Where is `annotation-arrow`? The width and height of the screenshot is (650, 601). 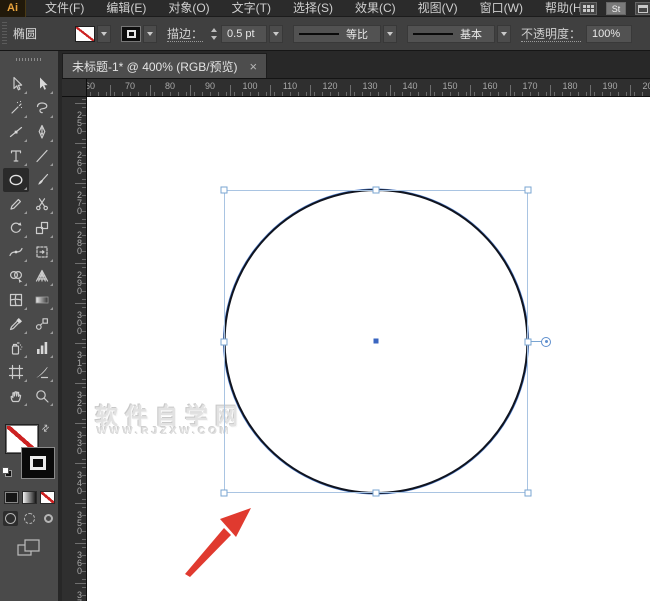 annotation-arrow is located at coordinates (218, 542).